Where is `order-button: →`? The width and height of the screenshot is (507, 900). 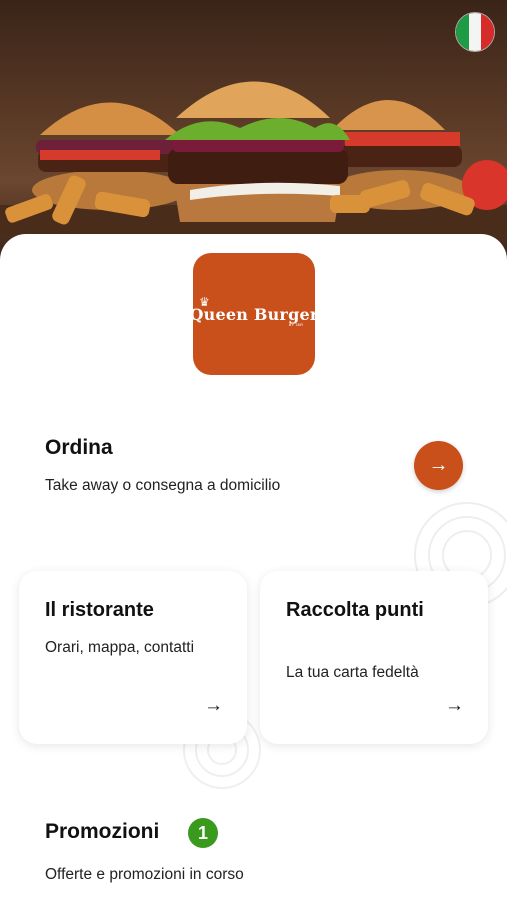
order-button: → is located at coordinates (438, 465).